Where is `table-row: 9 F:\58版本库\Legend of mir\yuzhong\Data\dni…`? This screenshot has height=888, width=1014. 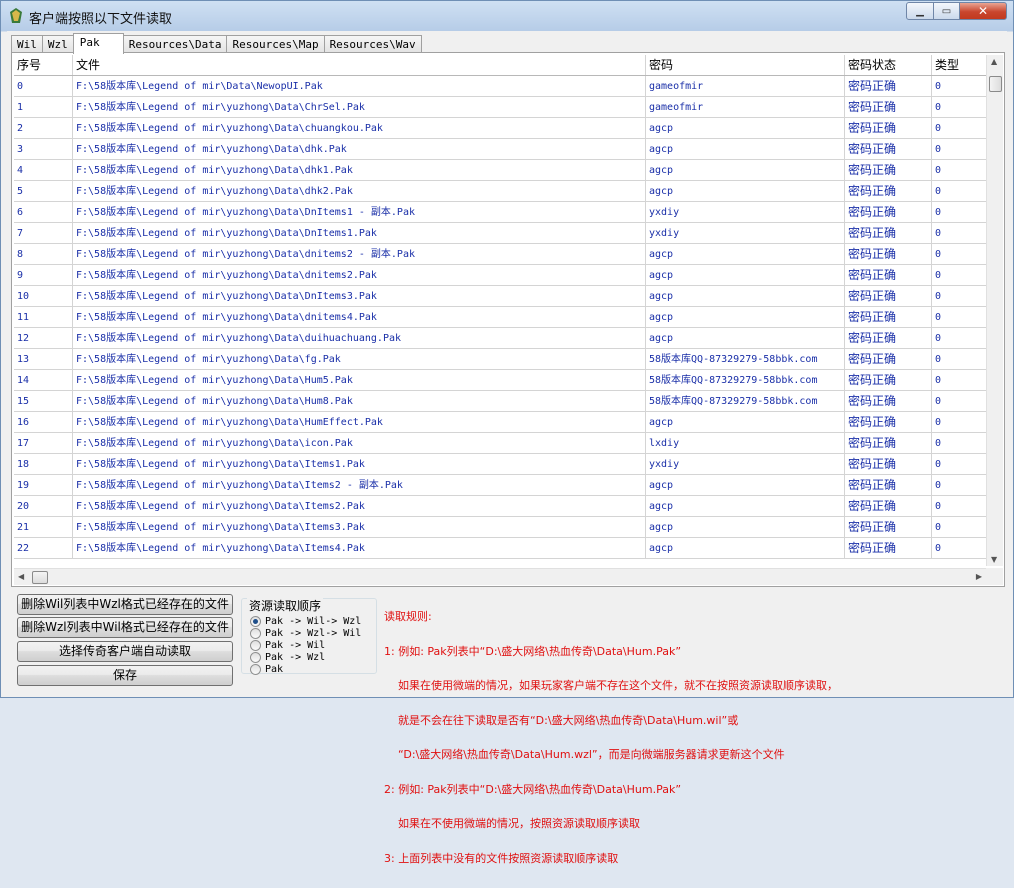
table-row: 9 F:\58版本库\Legend of mir\yuzhong\Data\dni… is located at coordinates (500, 275).